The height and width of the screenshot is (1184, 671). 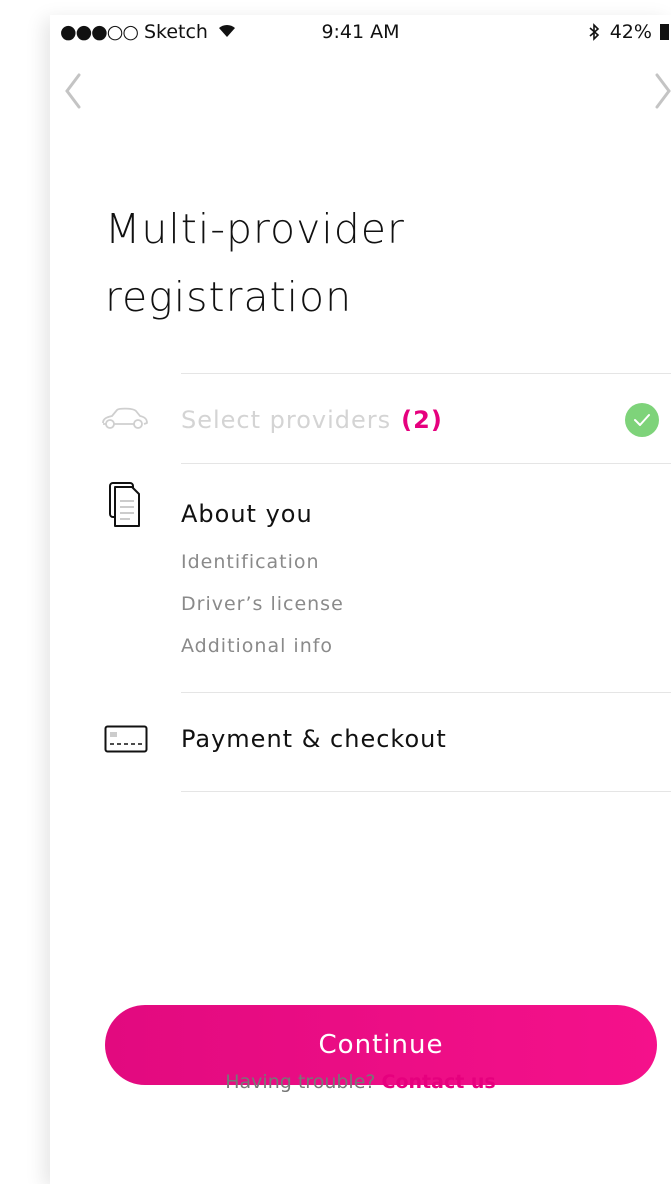 I want to click on page-title-line-1: Multi-provider, so click(x=255, y=229).